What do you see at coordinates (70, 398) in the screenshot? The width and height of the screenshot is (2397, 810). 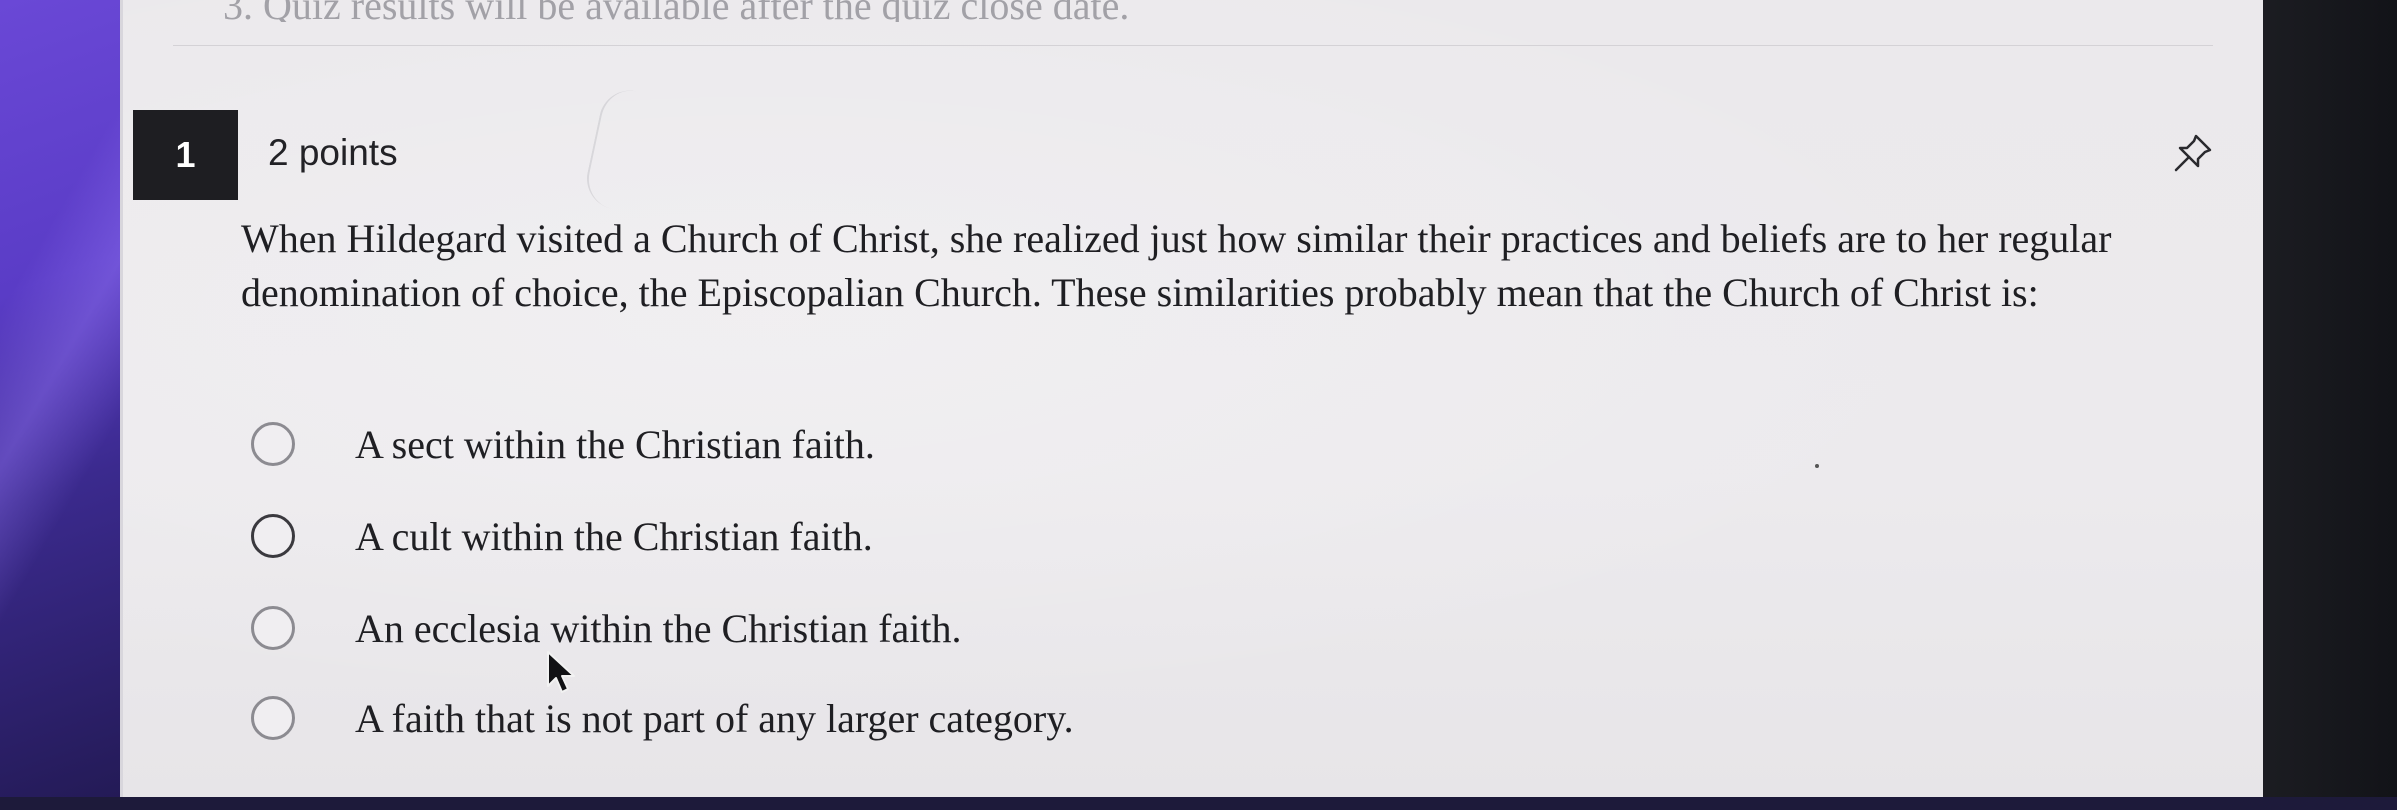 I see `desktop-wallpaper-left` at bounding box center [70, 398].